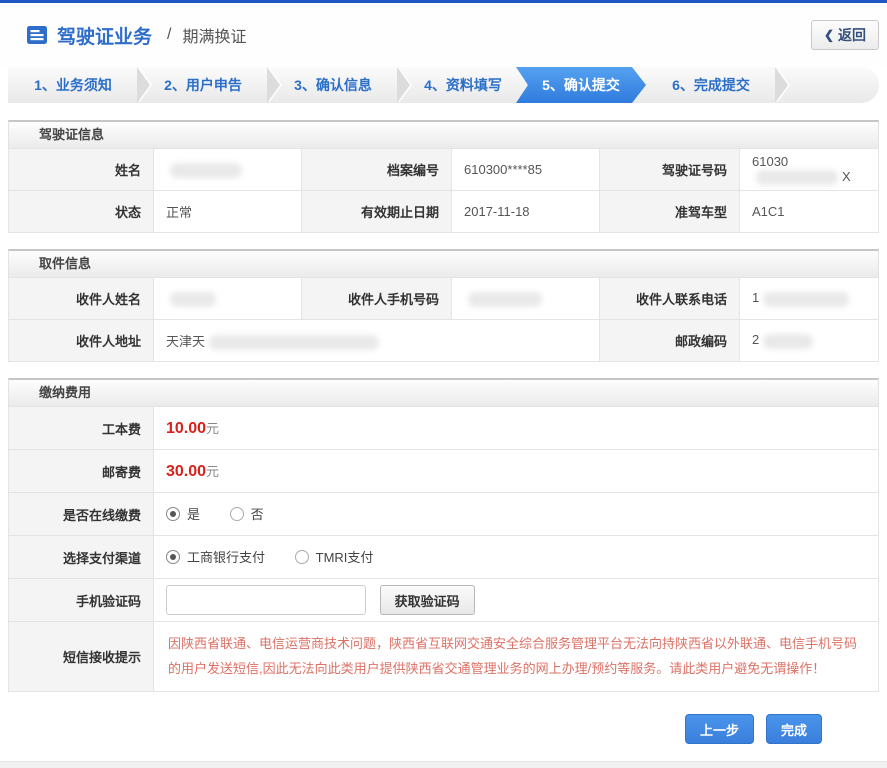 This screenshot has width=887, height=768. What do you see at coordinates (81, 428) in the screenshot?
I see `production-fee-label: 工本费` at bounding box center [81, 428].